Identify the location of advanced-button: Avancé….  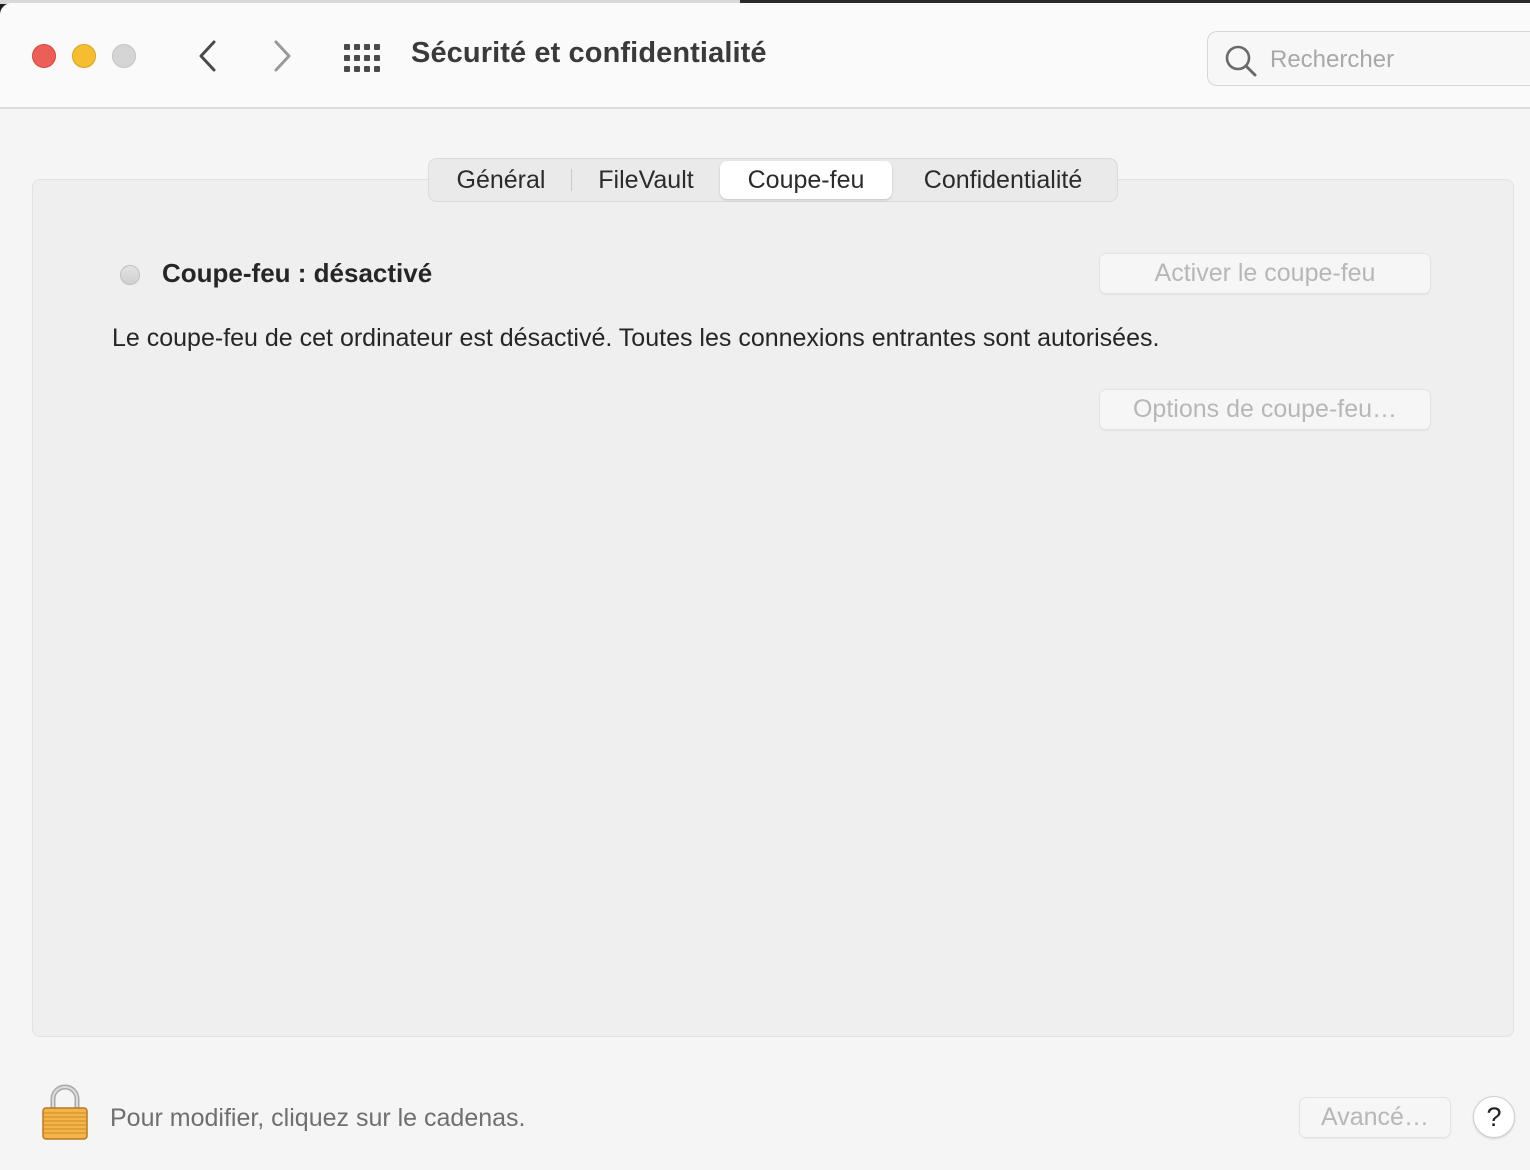
(1375, 1117).